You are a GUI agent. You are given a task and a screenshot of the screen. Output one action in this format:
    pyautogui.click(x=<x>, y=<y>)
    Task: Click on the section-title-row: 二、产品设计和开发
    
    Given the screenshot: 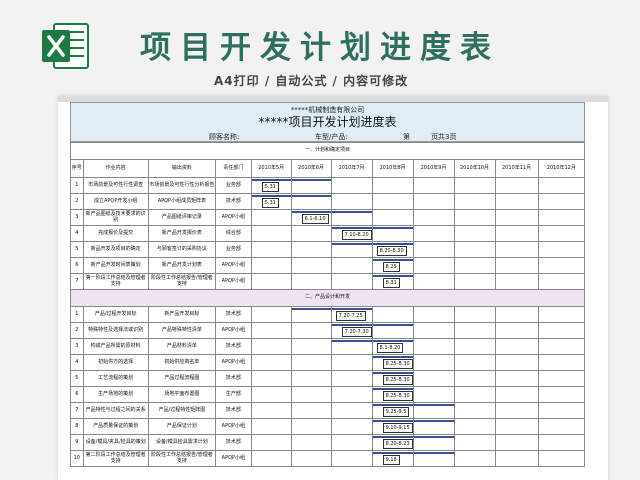 What is the action you would take?
    pyautogui.click(x=327, y=298)
    